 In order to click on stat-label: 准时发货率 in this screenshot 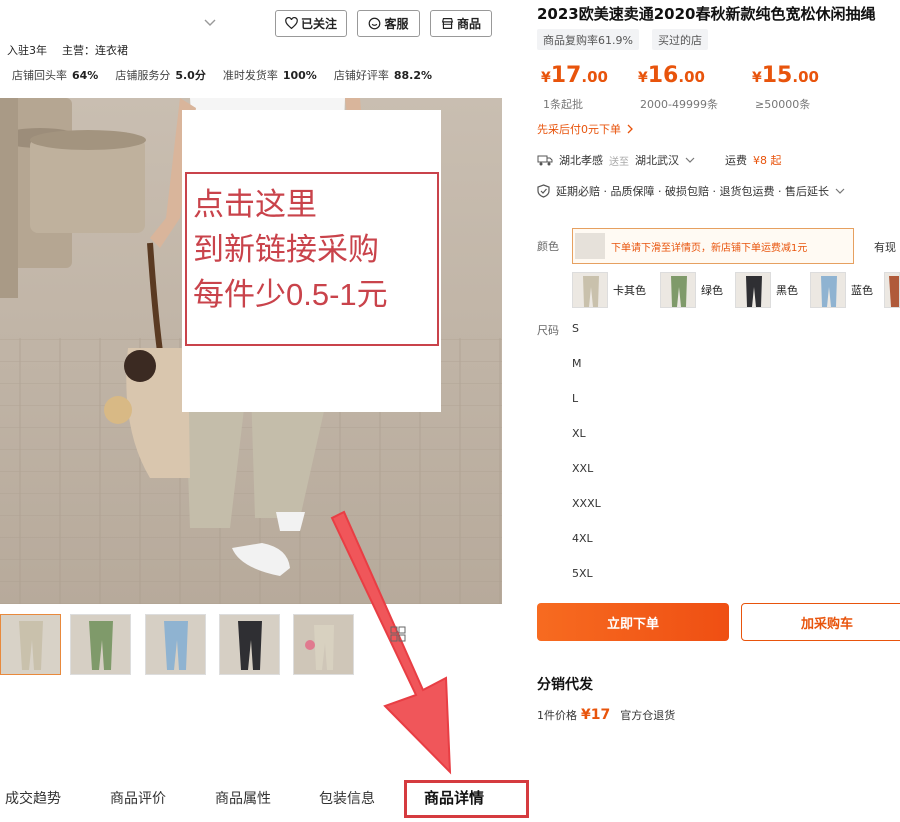, I will do `click(250, 75)`.